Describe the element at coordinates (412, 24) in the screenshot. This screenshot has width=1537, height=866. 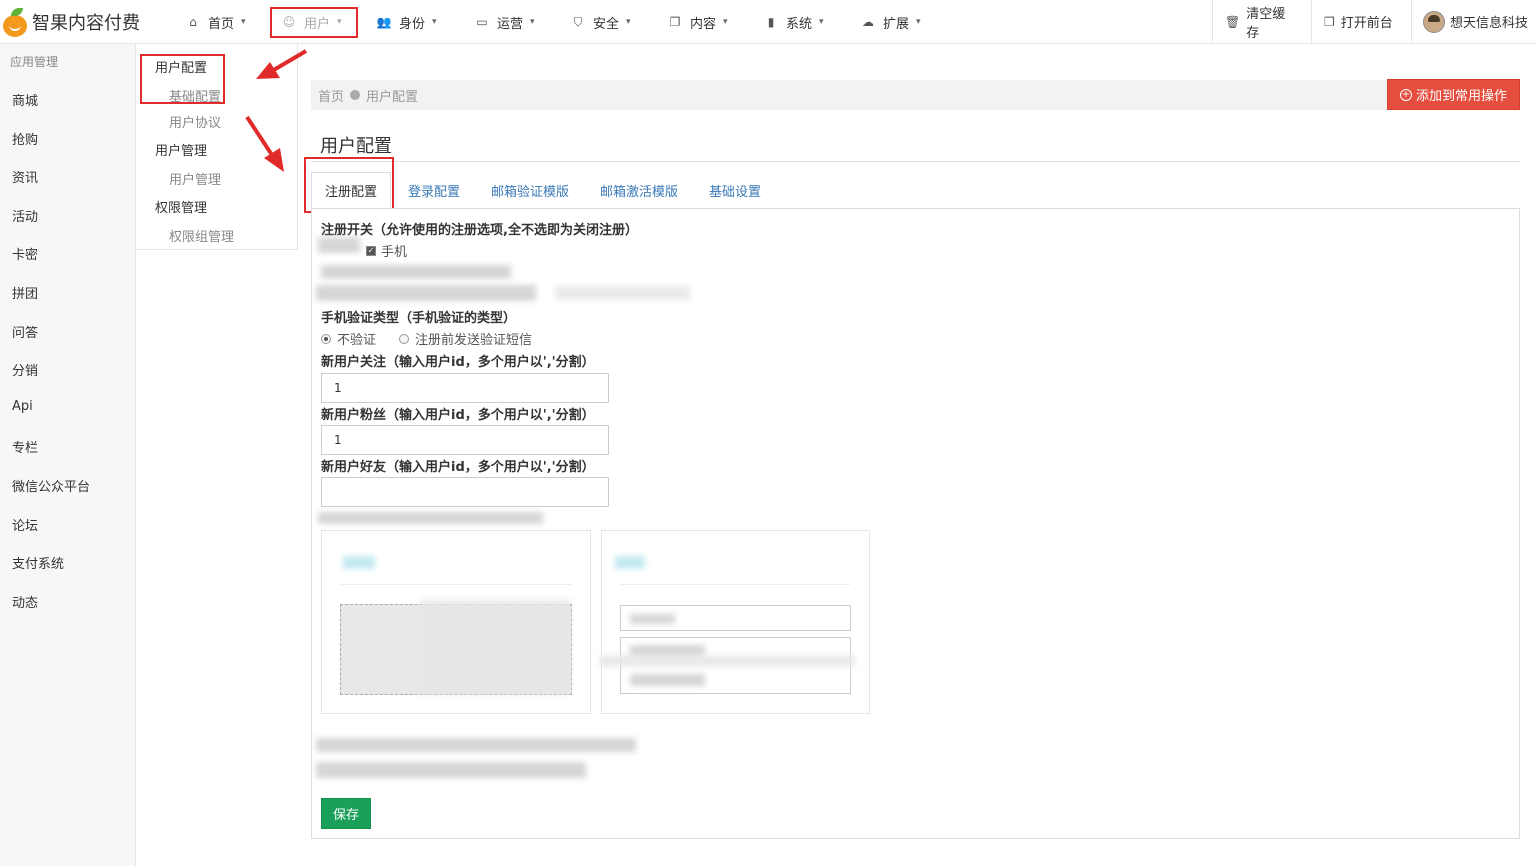
I see `nav-identity-label: 身份` at that location.